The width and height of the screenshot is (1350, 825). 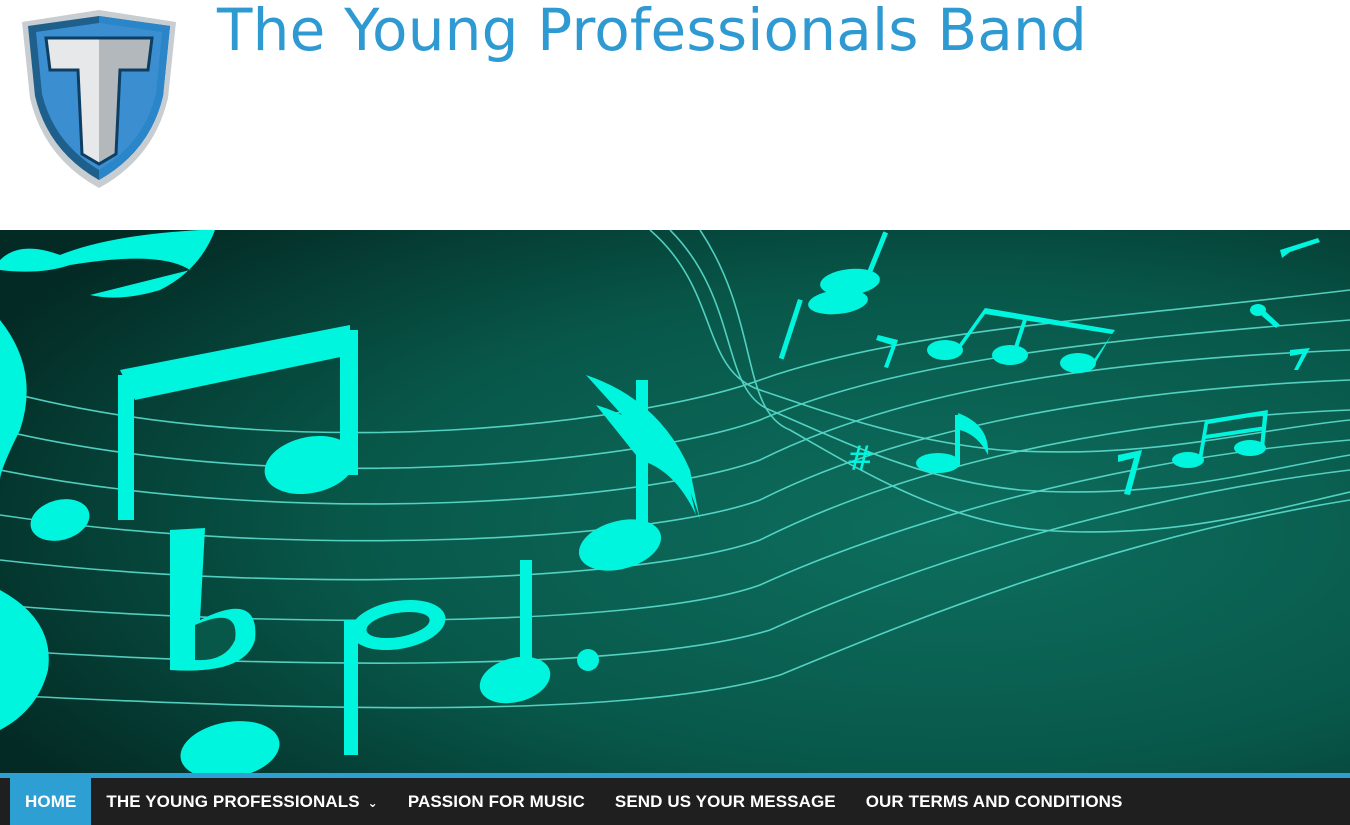 I want to click on nav-item-our-terms-and-conditions: OUR TERMS AND CONDITIONS, so click(x=994, y=801).